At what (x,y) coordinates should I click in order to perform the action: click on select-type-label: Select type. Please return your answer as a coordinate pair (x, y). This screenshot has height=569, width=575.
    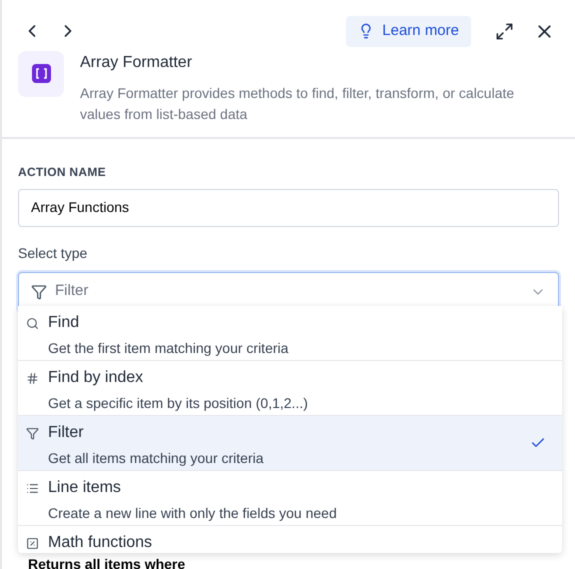
    Looking at the image, I should click on (53, 253).